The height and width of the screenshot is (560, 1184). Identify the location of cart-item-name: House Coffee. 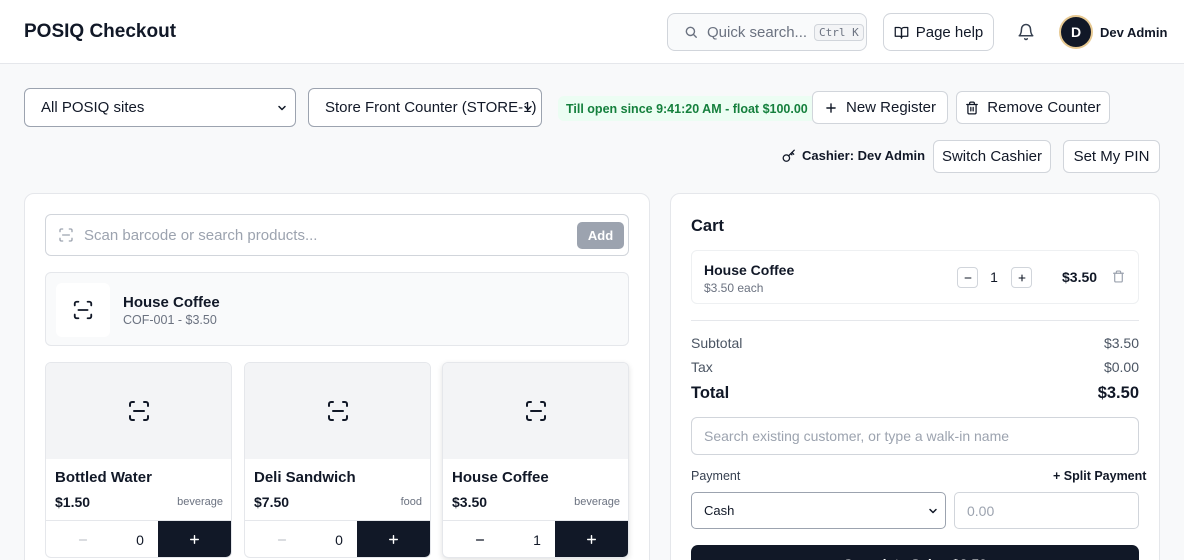
(749, 270).